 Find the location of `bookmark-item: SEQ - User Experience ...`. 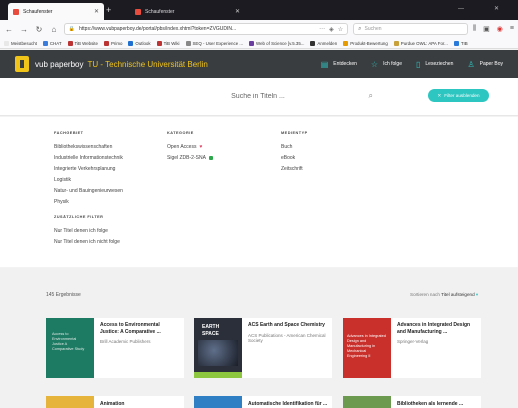

bookmark-item: SEQ - User Experience ... is located at coordinates (214, 43).